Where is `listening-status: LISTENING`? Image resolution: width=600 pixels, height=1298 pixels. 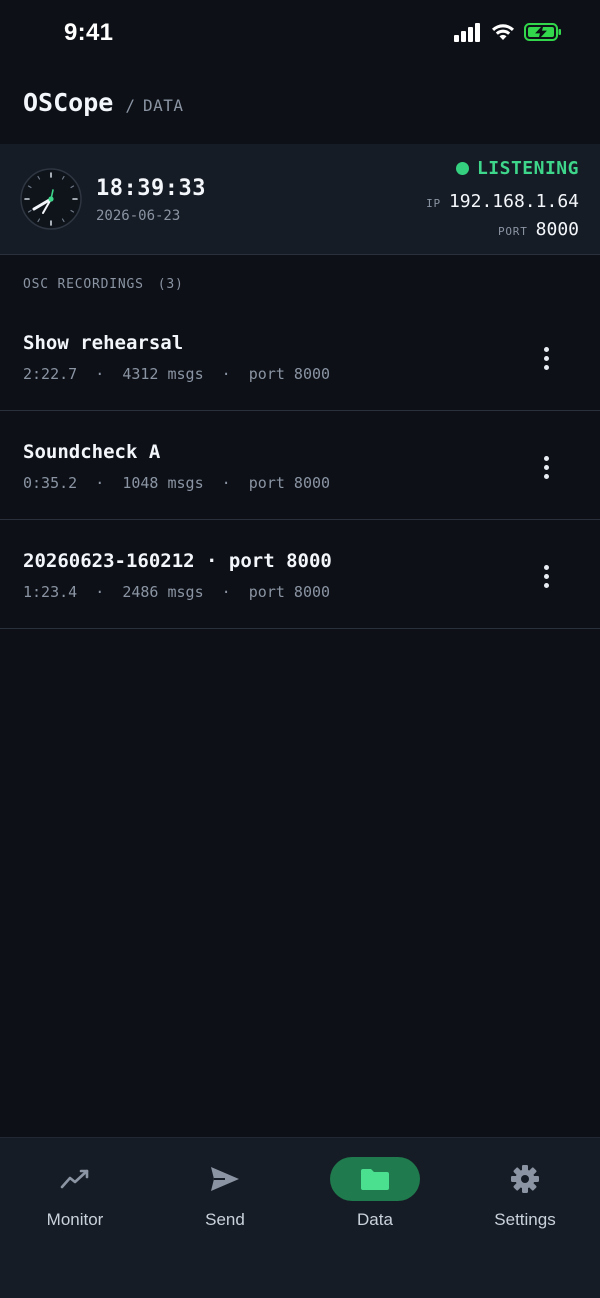
listening-status: LISTENING is located at coordinates (517, 168).